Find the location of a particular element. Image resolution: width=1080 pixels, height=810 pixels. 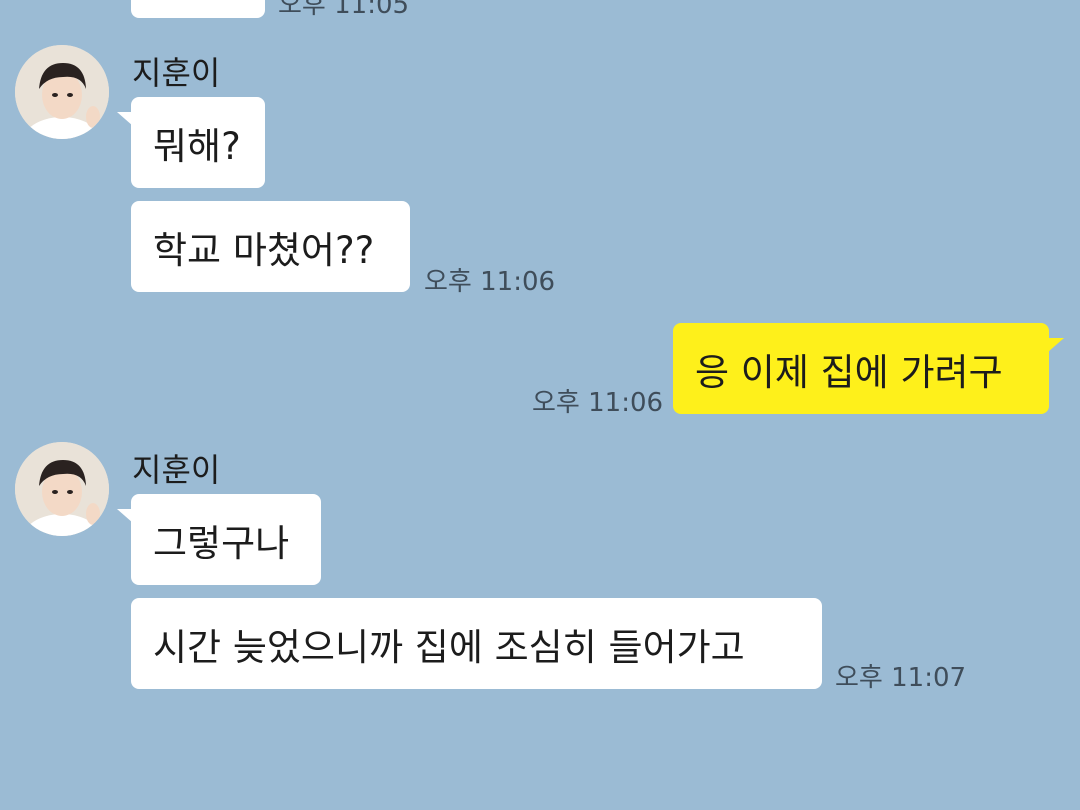

bubble-tail is located at coordinates (1056, 345).